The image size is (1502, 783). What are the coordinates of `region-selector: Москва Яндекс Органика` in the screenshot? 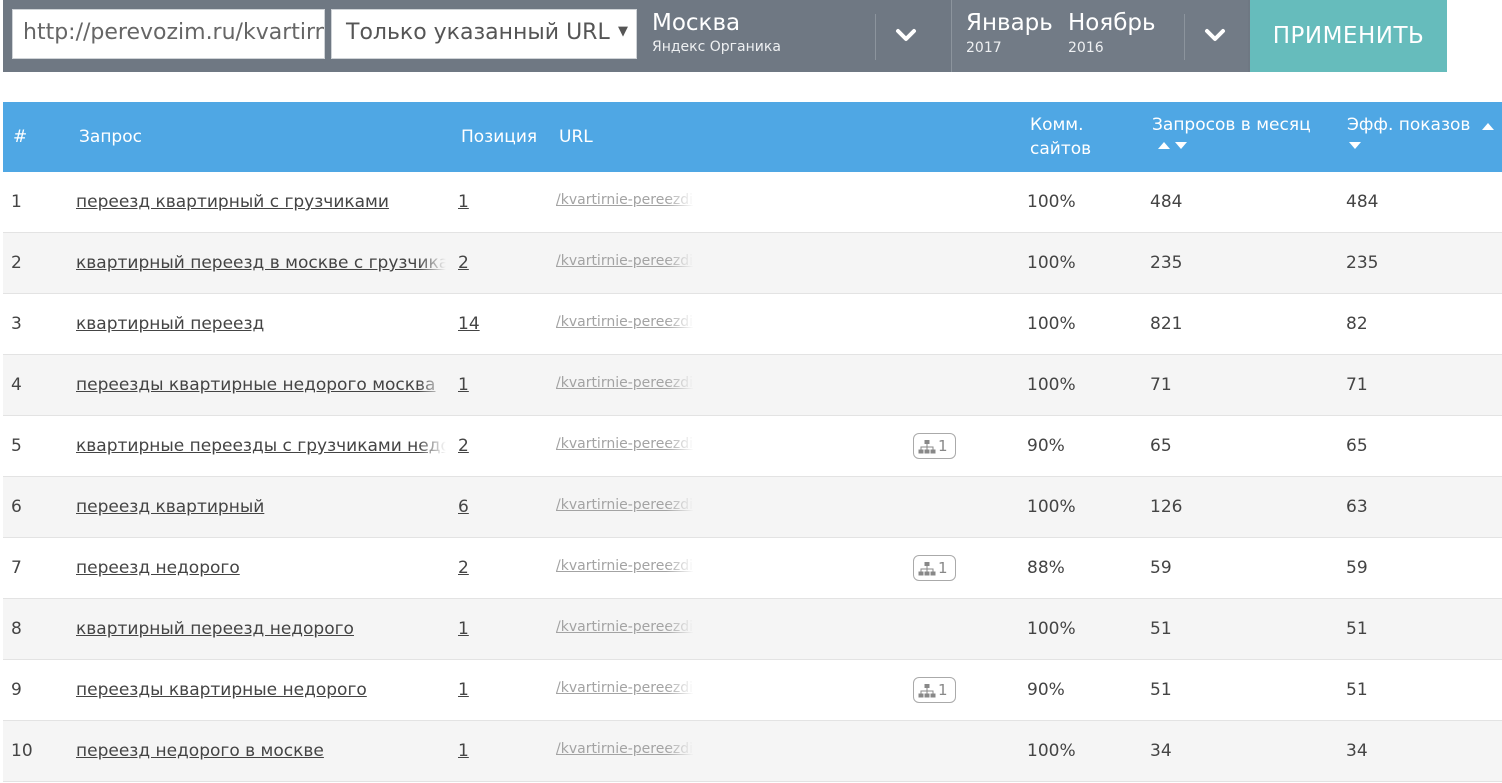 It's located at (716, 32).